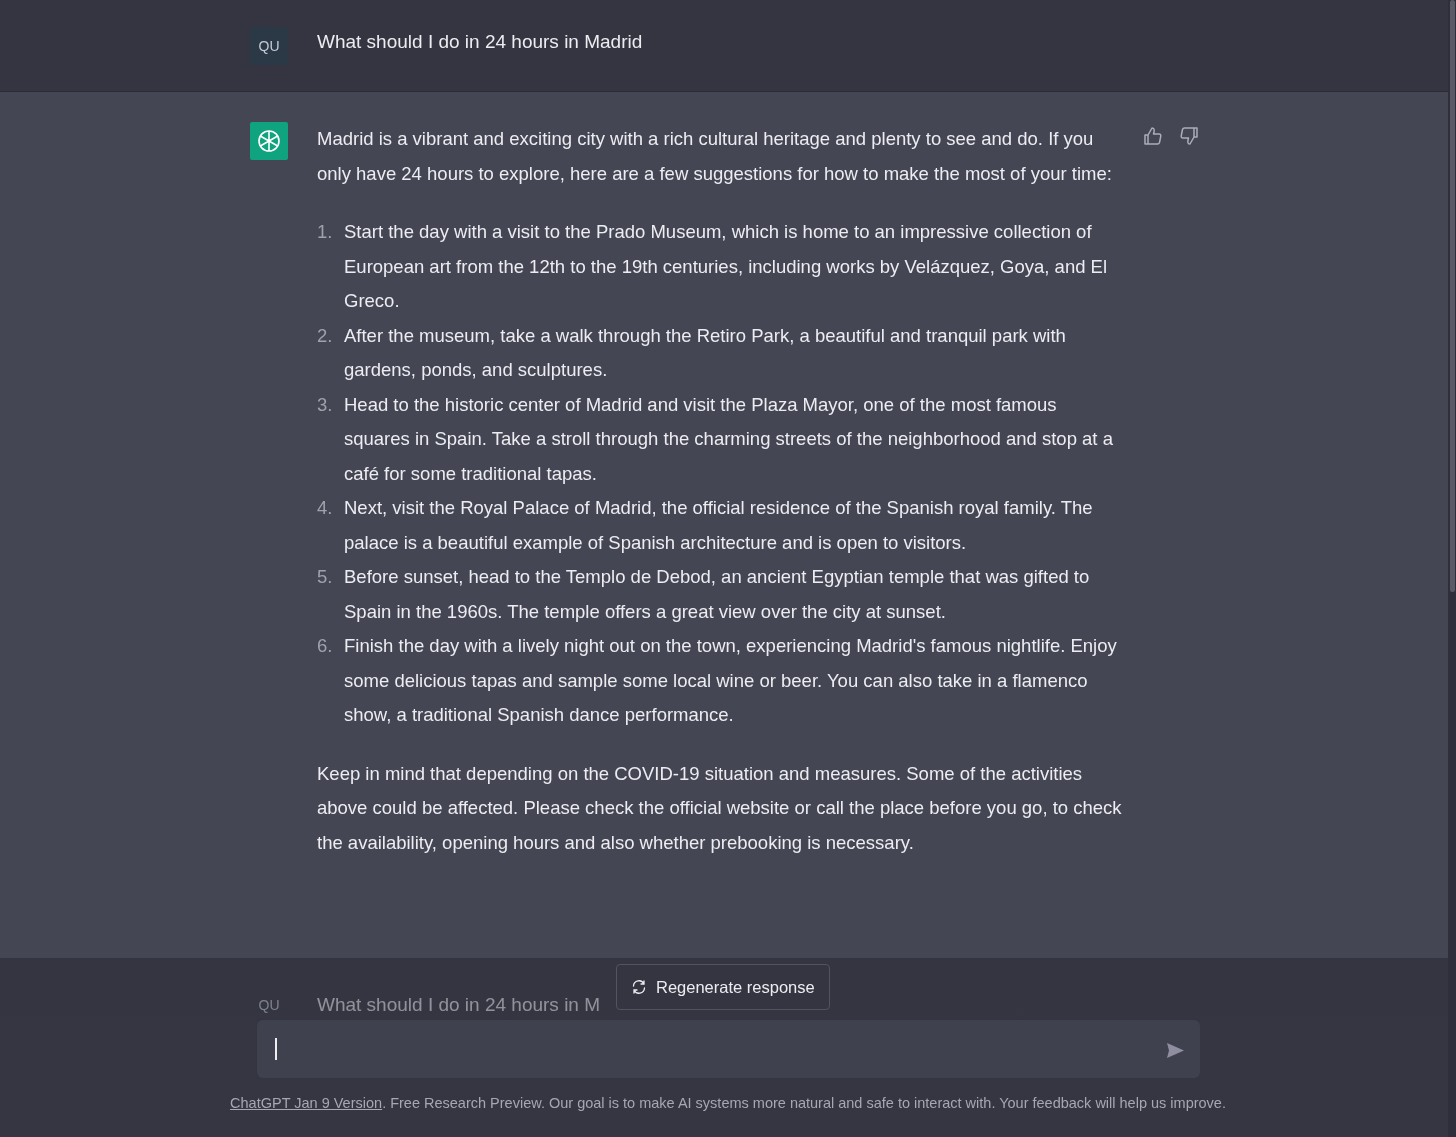  Describe the element at coordinates (731, 680) in the screenshot. I see `list-item-text: Finish the day with a lively night out on the town, experiencing Madrid's famous nightlife. Enjoy some delicious tapas and sample some local wine or beer. You can also take in a flamenco show, a traditional Spanish dance performance.` at that location.